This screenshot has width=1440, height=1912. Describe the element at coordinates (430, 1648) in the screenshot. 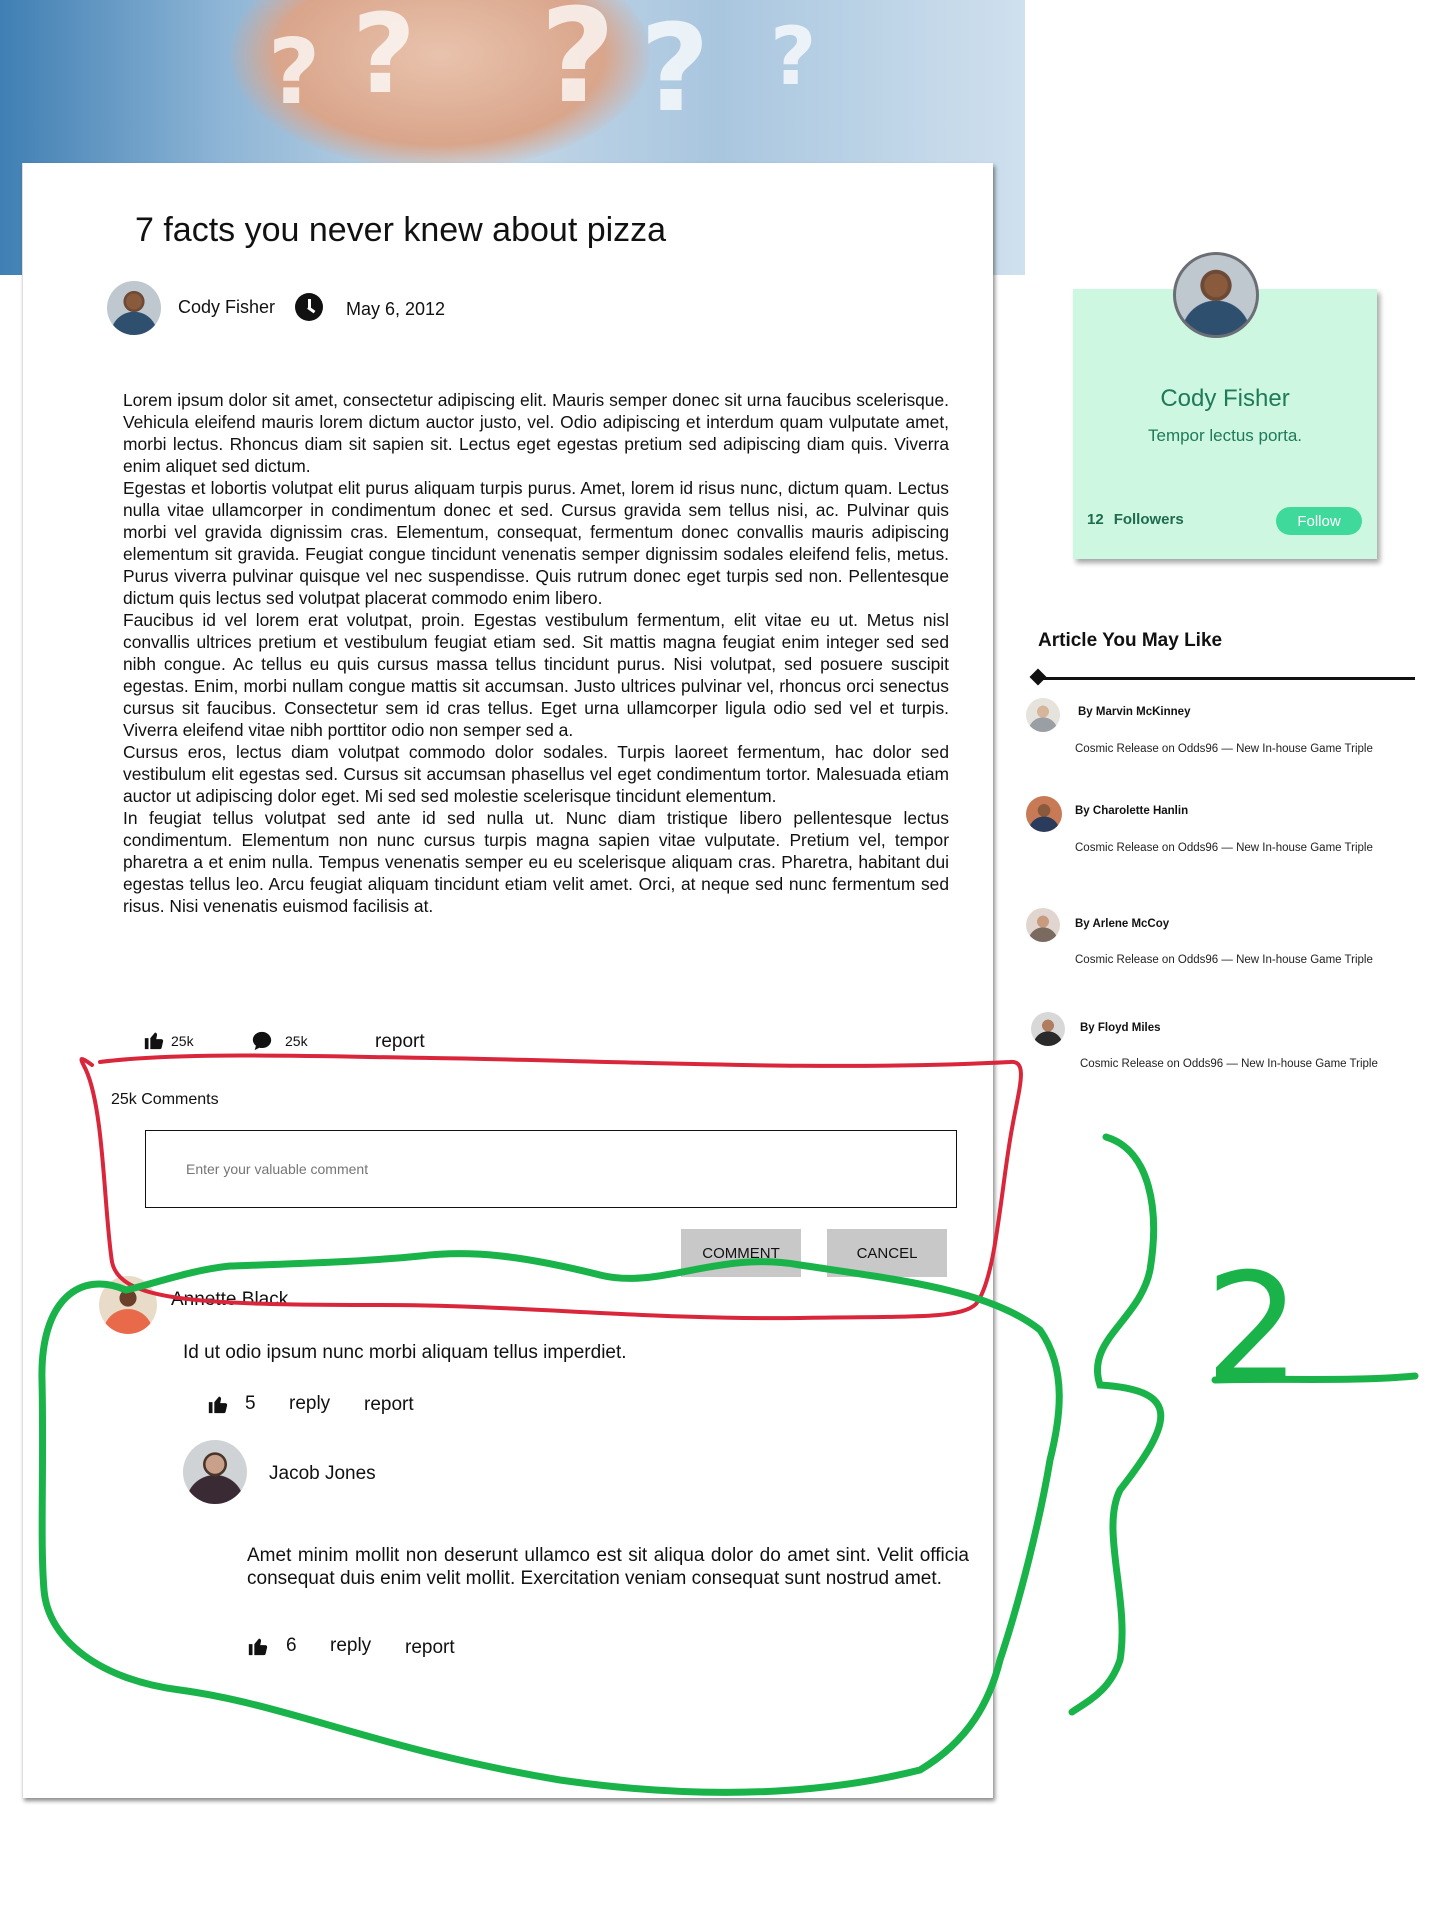

I see `report-reply-link: report` at that location.